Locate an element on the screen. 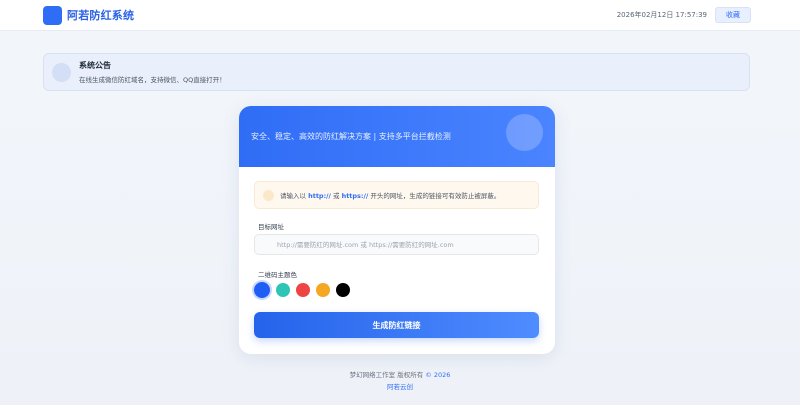 The height and width of the screenshot is (405, 800). copyright-text: 梦幻网络工作室 版权所有 is located at coordinates (387, 375).